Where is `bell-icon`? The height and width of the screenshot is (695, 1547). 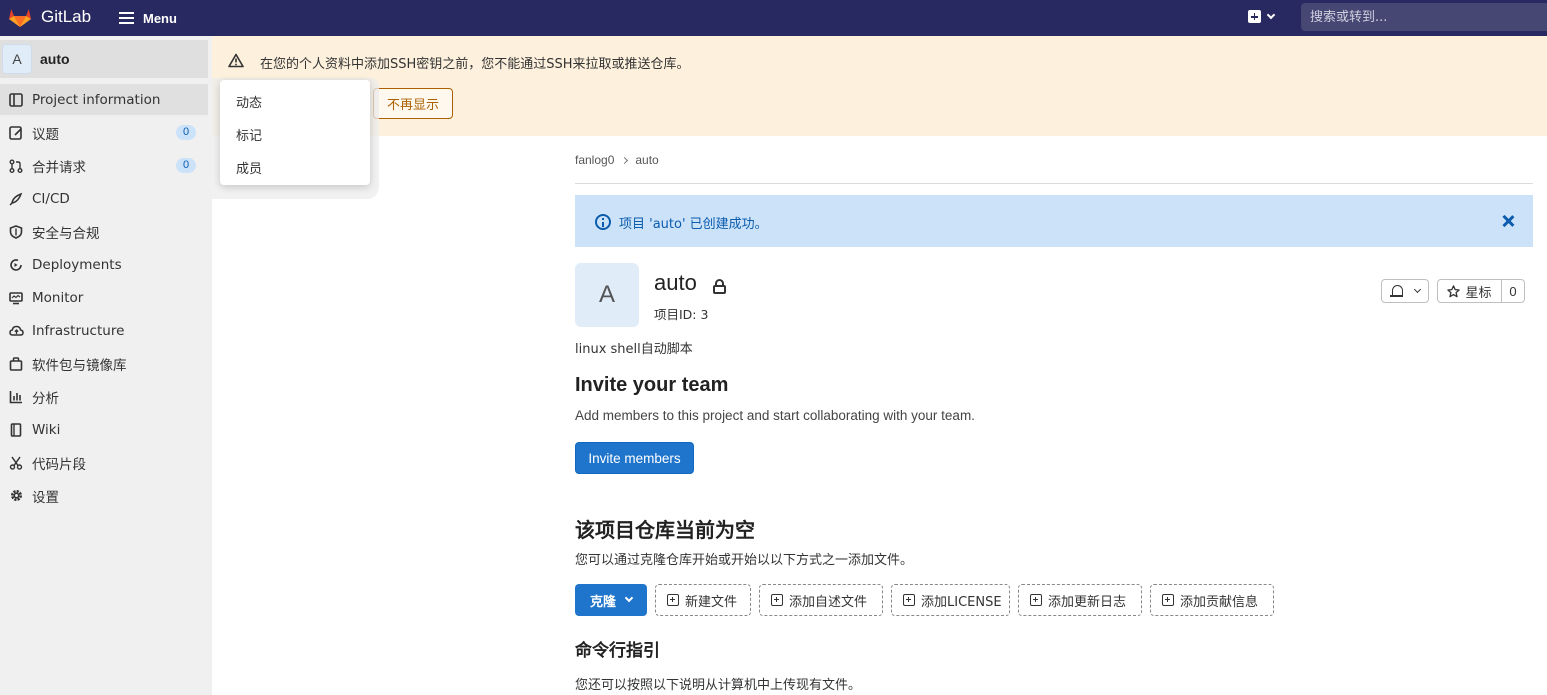 bell-icon is located at coordinates (1396, 291).